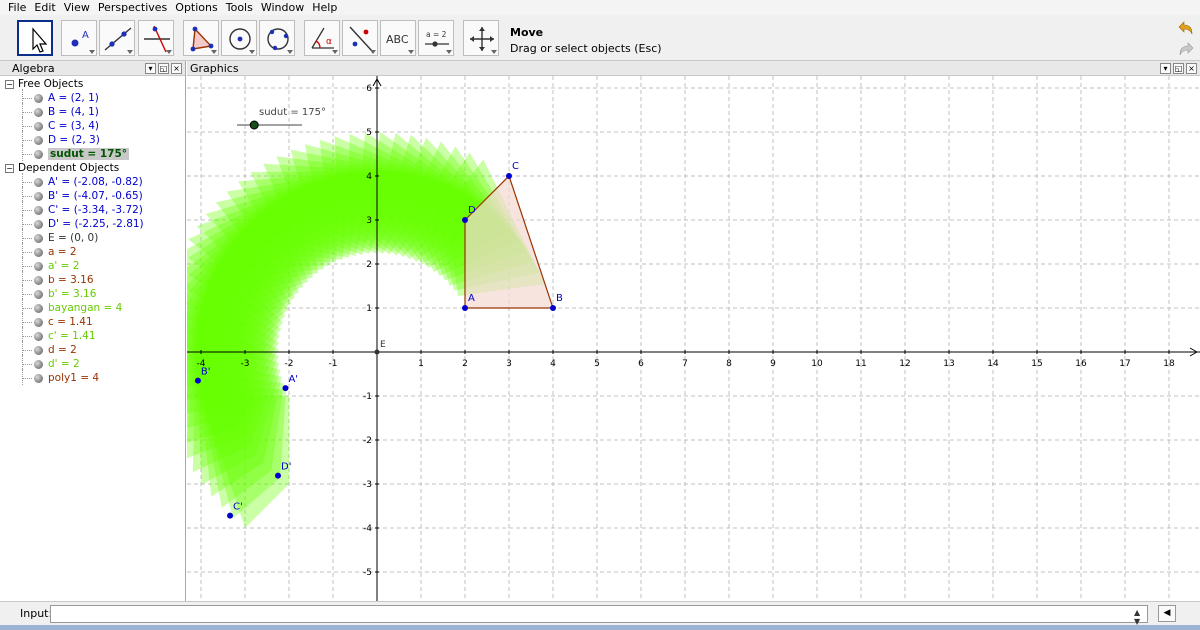  What do you see at coordinates (92, 153) in the screenshot?
I see `algebra-item: sudut = 175°` at bounding box center [92, 153].